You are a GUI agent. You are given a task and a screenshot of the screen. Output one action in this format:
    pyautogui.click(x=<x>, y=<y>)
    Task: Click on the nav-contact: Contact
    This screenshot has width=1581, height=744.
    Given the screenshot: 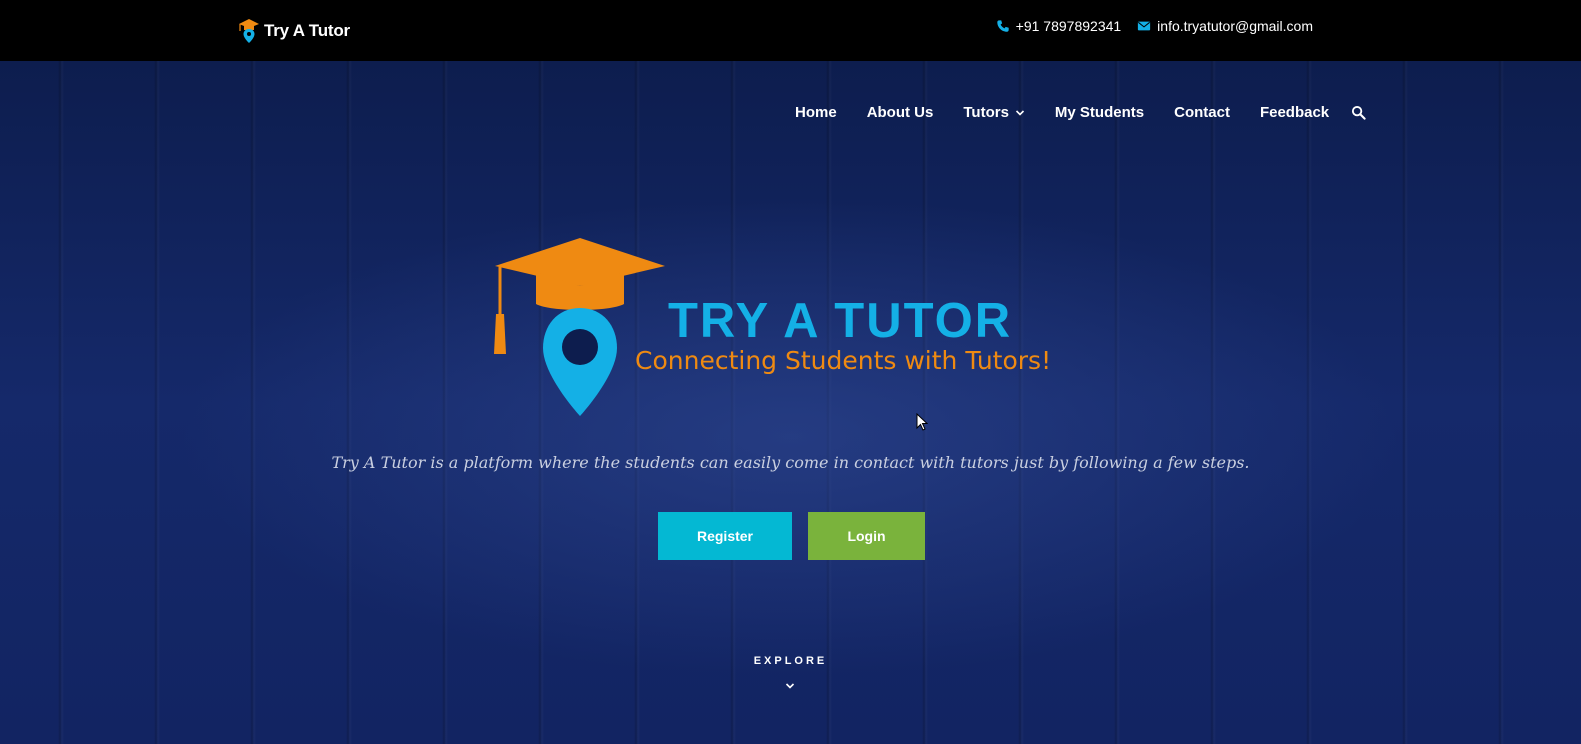 What is the action you would take?
    pyautogui.click(x=1202, y=112)
    